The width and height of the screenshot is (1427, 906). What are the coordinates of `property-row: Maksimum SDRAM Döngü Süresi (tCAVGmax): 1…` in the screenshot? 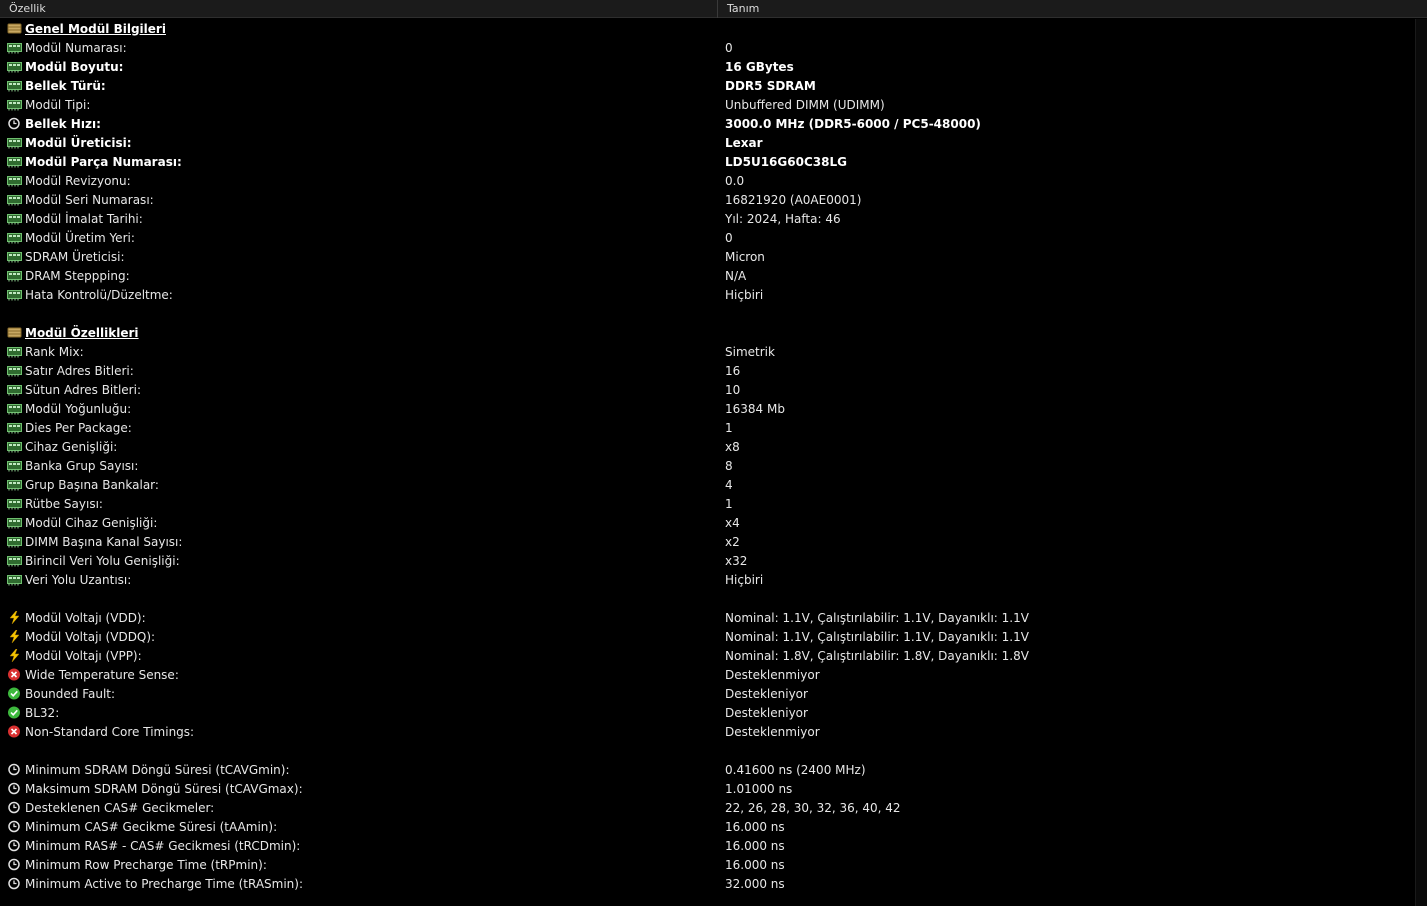 It's located at (708, 788).